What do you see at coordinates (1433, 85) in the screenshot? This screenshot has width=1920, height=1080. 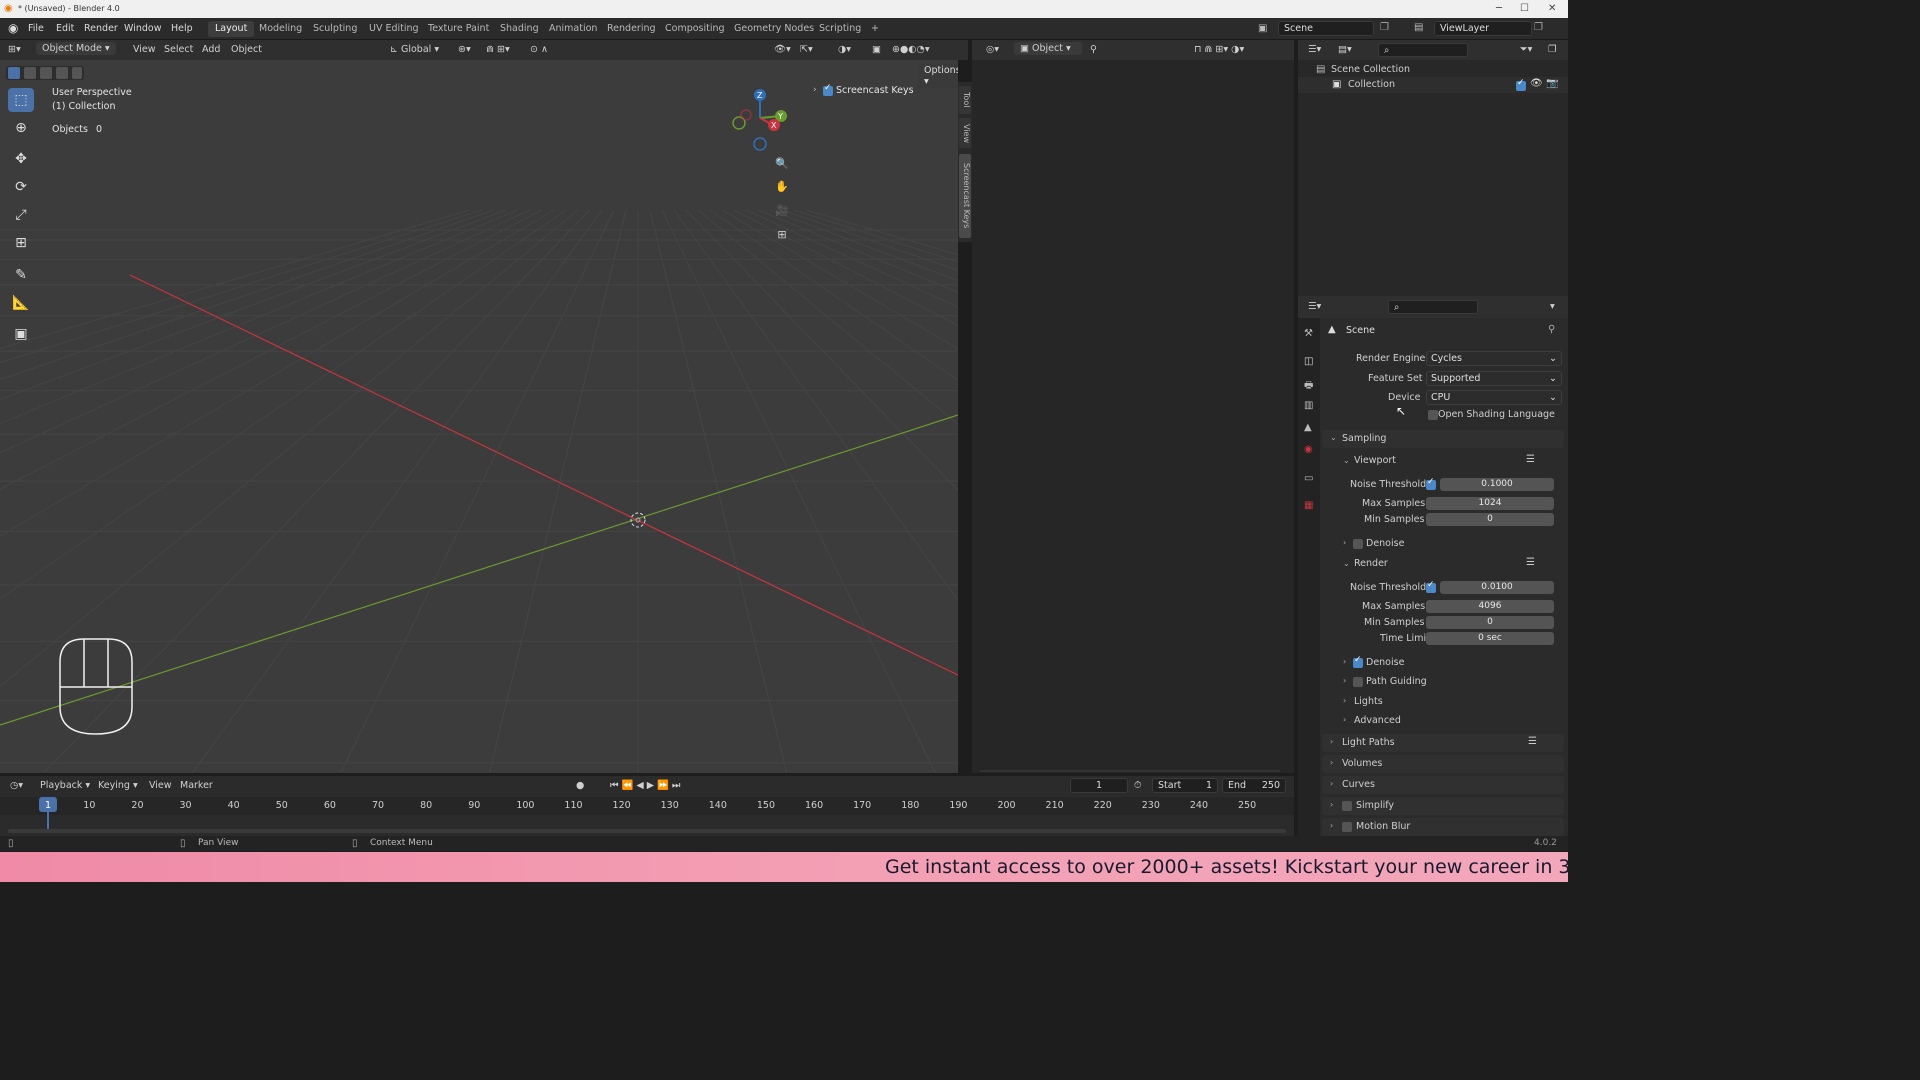 I see `collection-row: ▣ Collection 👁 📷` at bounding box center [1433, 85].